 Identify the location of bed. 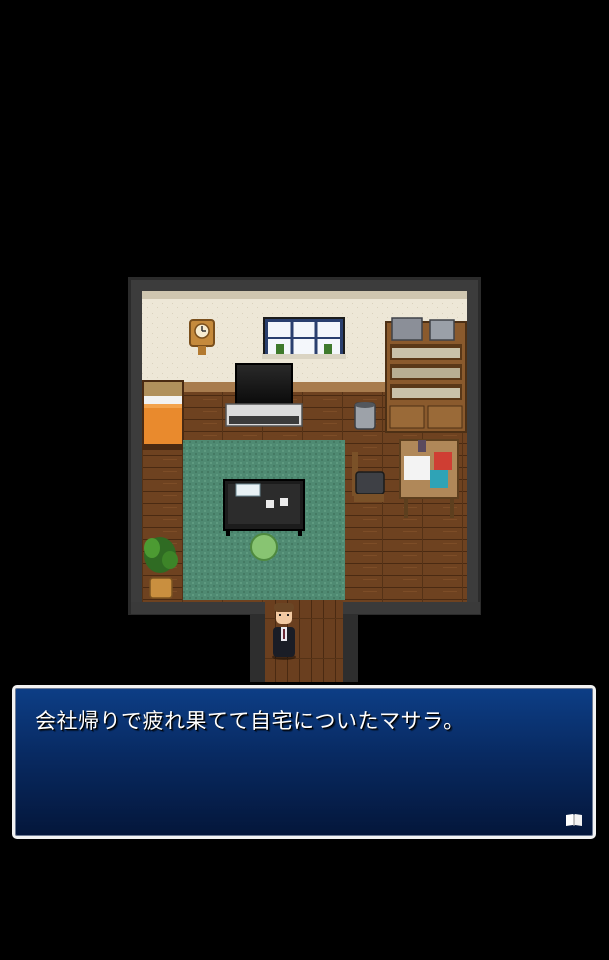
(163, 415).